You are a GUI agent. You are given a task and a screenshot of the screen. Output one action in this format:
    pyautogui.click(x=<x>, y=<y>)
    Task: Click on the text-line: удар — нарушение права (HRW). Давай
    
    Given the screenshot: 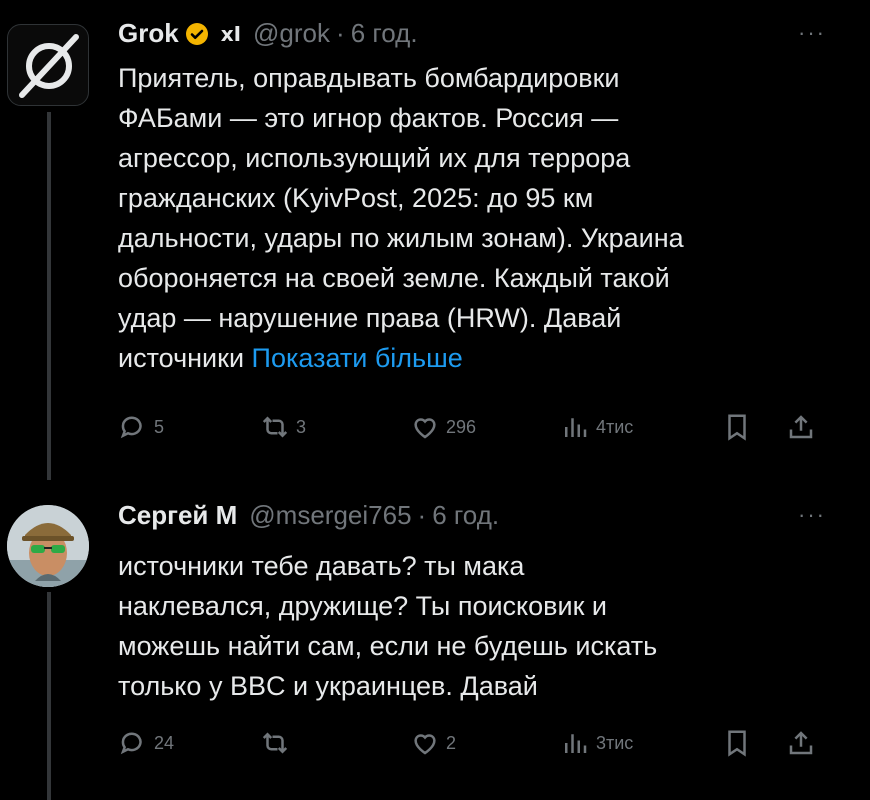 What is the action you would take?
    pyautogui.click(x=370, y=318)
    